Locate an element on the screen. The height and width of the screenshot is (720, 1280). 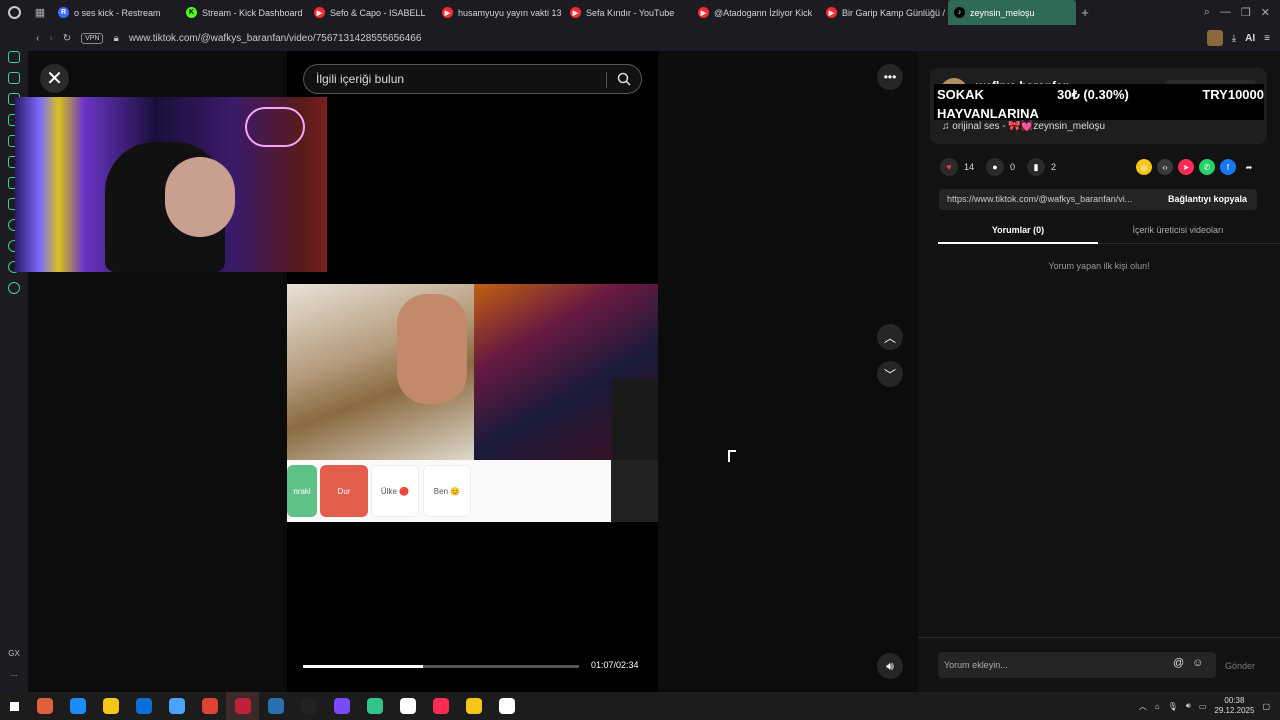
browser-tab: ▶ husamyuyu yayın vakti 13 is located at coordinates (500, 12).